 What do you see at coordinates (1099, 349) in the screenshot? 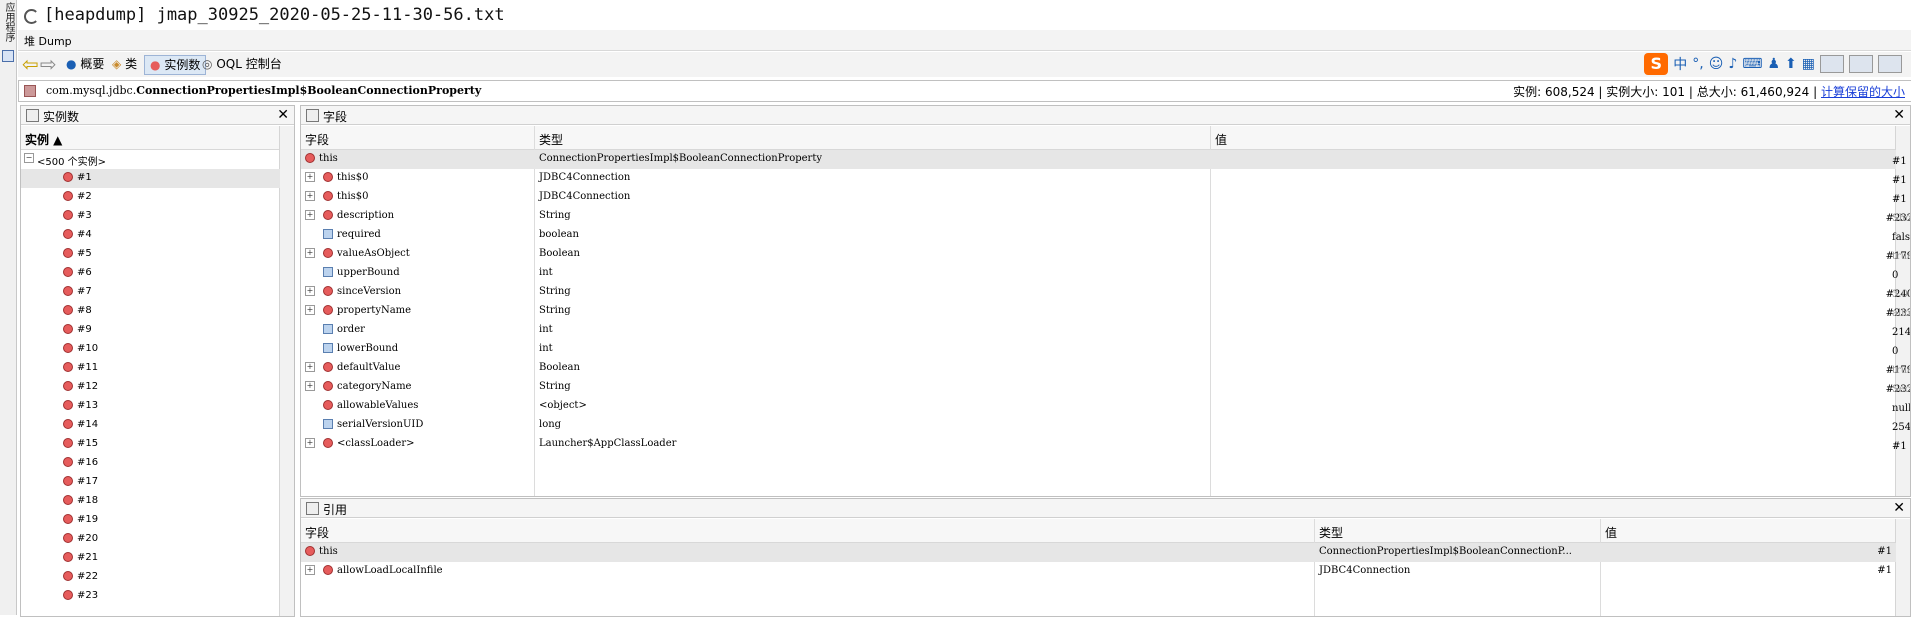
I see `field-row: lowerBound int 0` at bounding box center [1099, 349].